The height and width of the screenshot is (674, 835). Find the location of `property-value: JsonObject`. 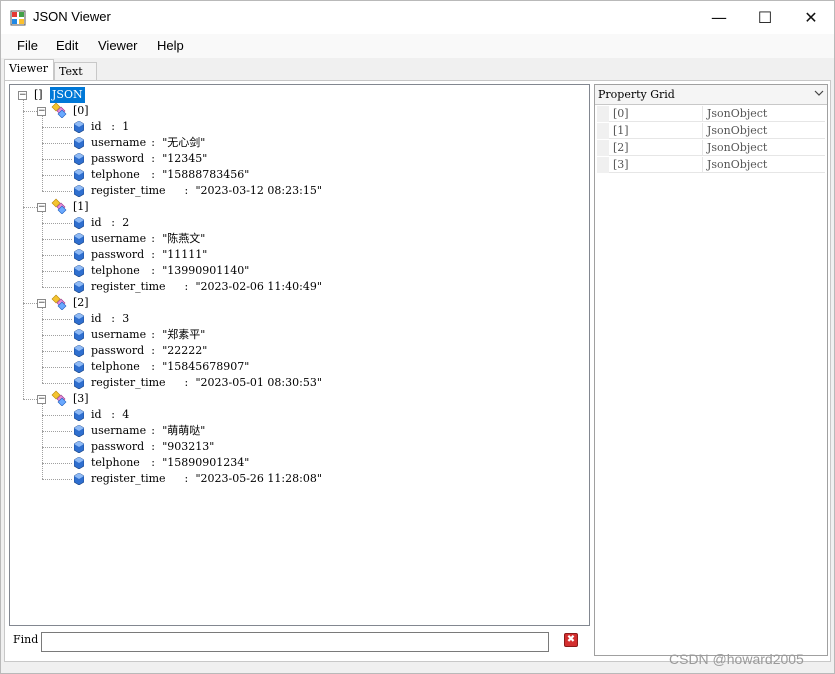

property-value: JsonObject is located at coordinates (737, 113).